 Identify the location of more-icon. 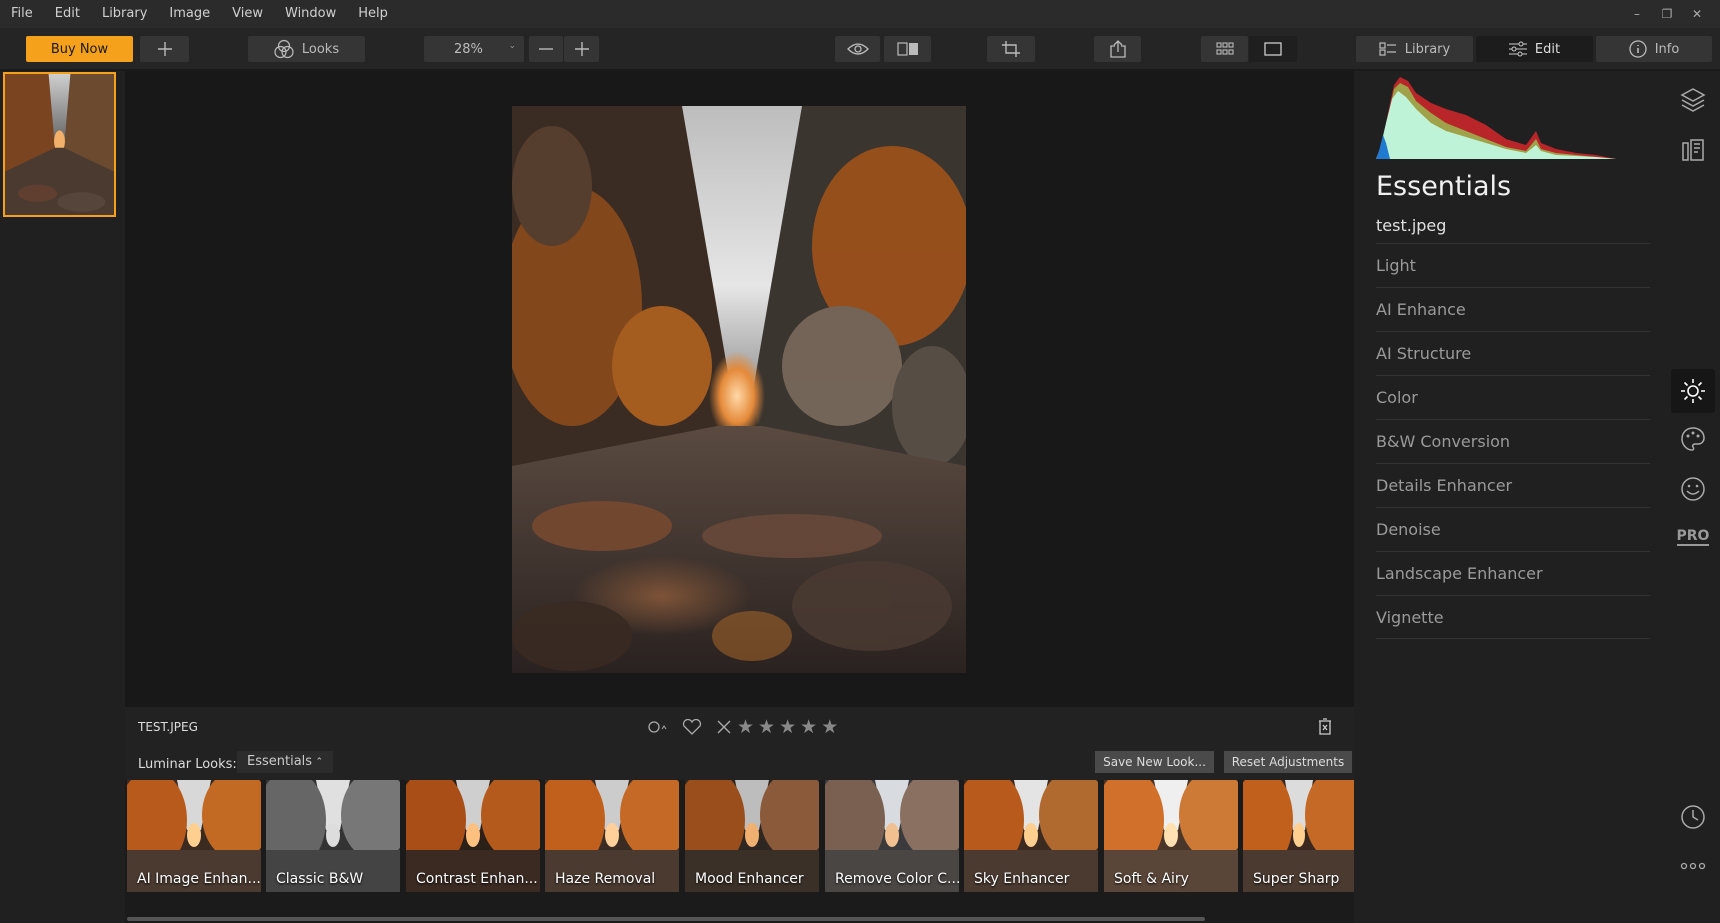
(1693, 866).